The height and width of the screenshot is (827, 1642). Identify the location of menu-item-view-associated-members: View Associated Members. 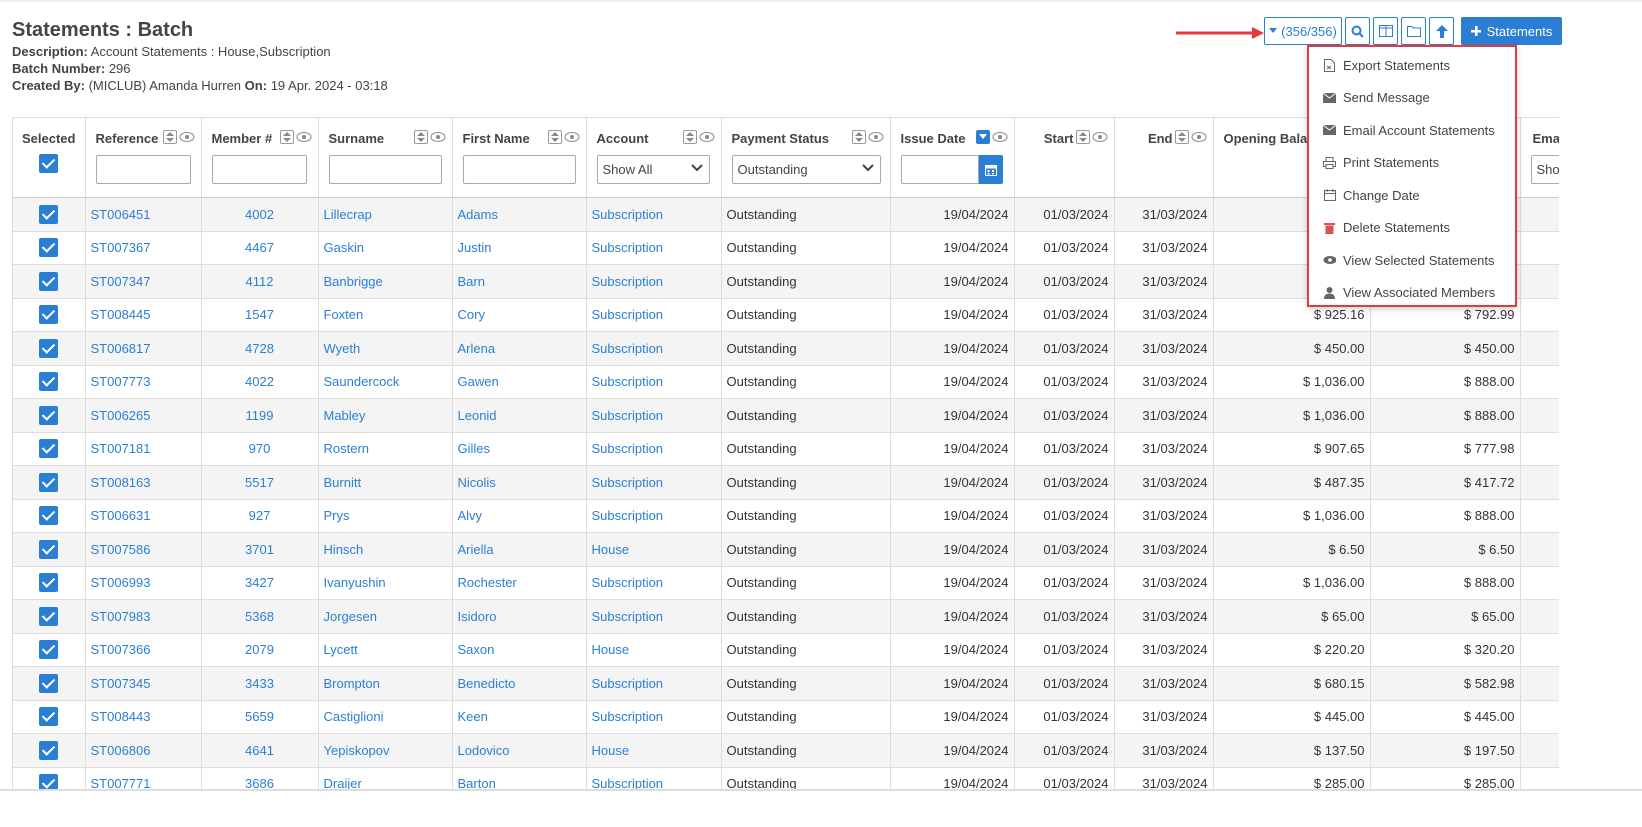
(1412, 293).